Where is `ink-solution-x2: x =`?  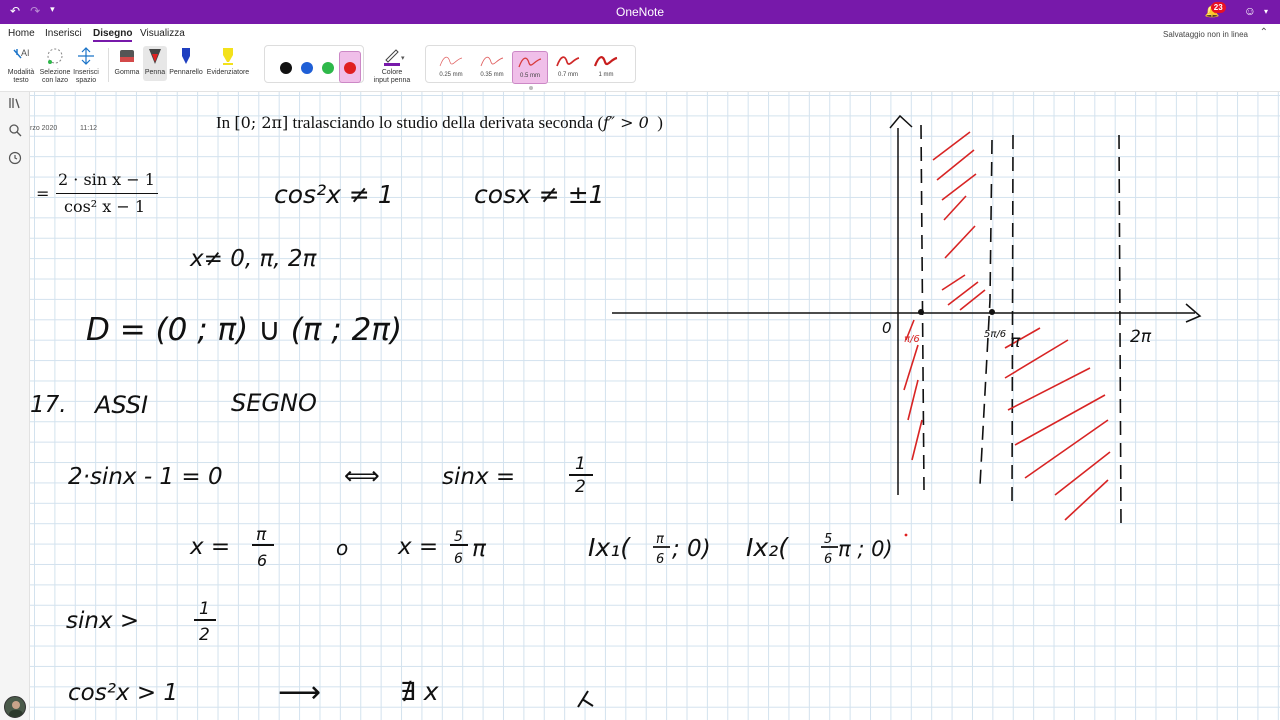
ink-solution-x2: x = is located at coordinates (417, 547).